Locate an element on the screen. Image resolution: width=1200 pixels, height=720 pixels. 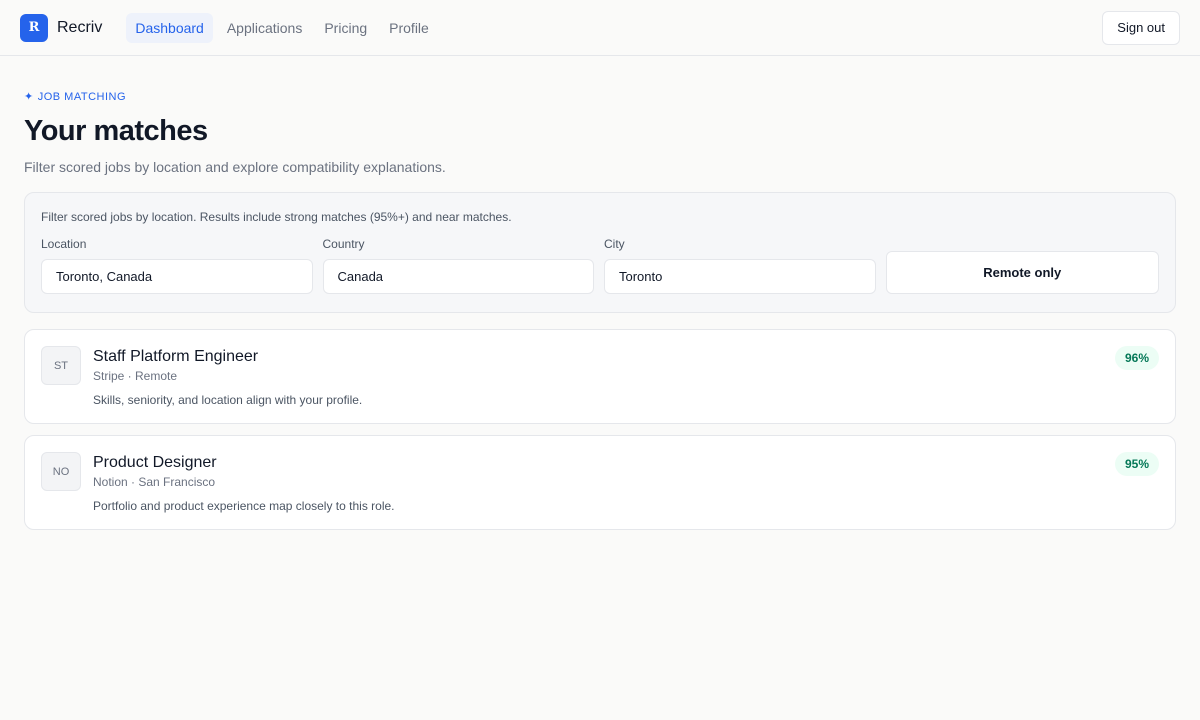
nav-item-applications: Applications is located at coordinates (265, 28).